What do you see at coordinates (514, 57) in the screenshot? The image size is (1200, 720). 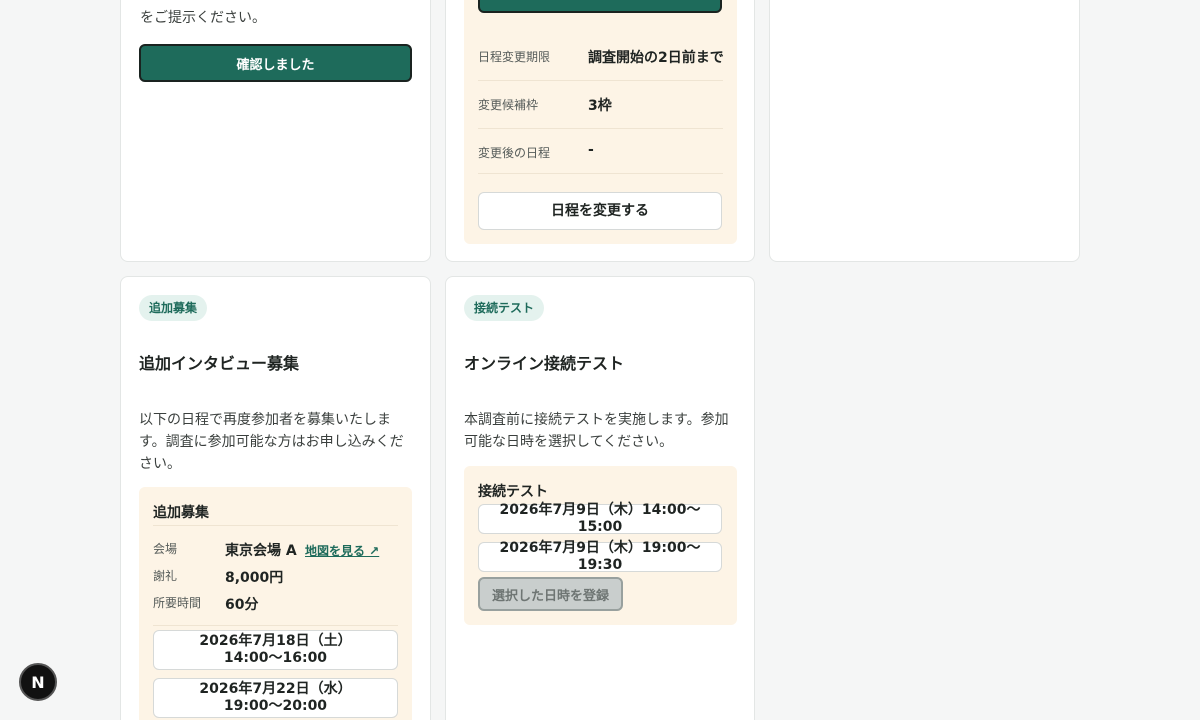 I see `row-label: 日程変更期限` at bounding box center [514, 57].